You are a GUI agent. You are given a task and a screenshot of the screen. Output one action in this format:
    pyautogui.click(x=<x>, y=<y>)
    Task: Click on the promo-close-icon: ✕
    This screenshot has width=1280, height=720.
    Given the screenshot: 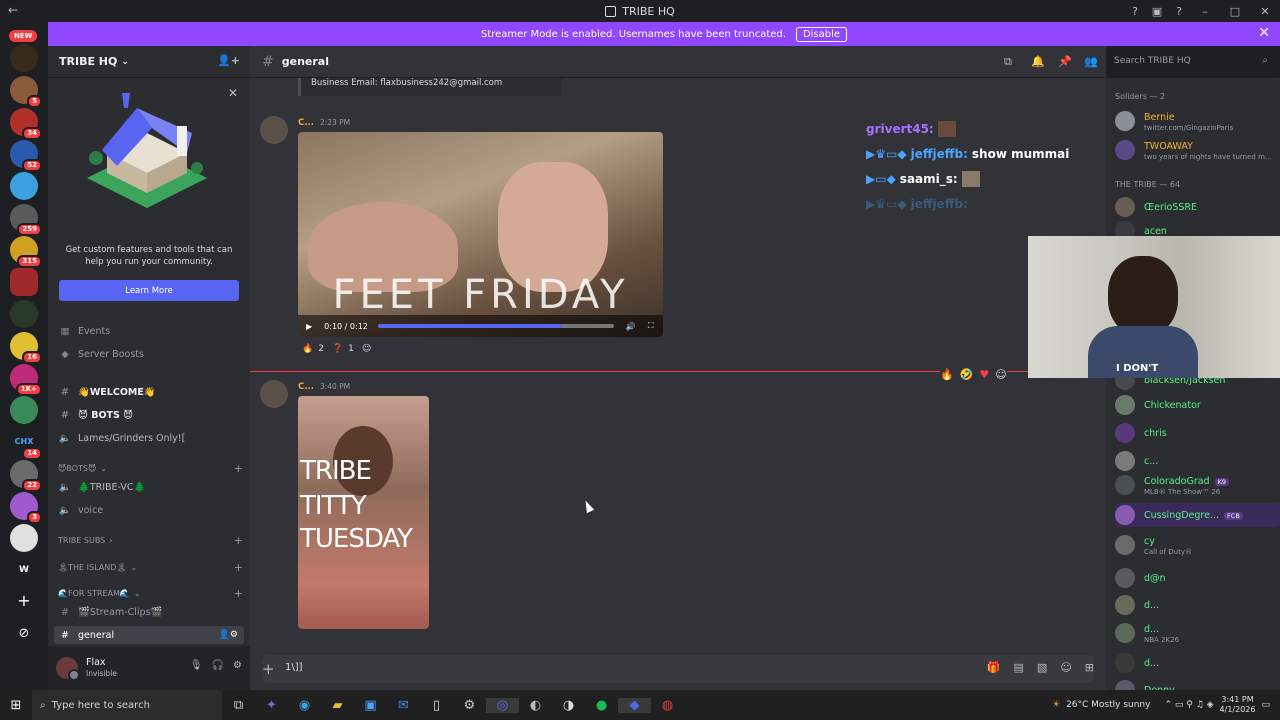 What is the action you would take?
    pyautogui.click(x=233, y=93)
    